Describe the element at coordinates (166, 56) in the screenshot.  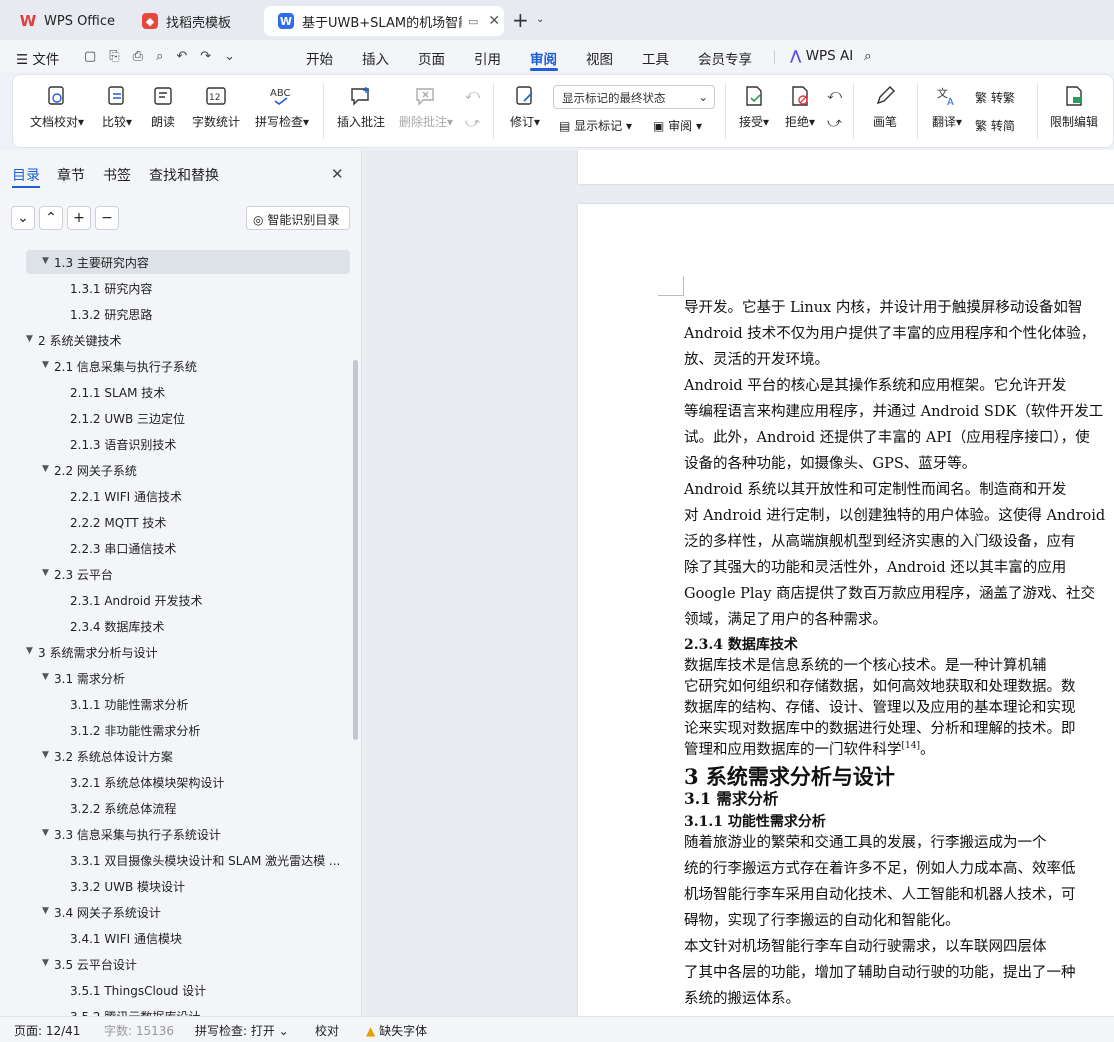
I see `quick-access-icons: ▢⎘⎙⌕↶↷⌄` at that location.